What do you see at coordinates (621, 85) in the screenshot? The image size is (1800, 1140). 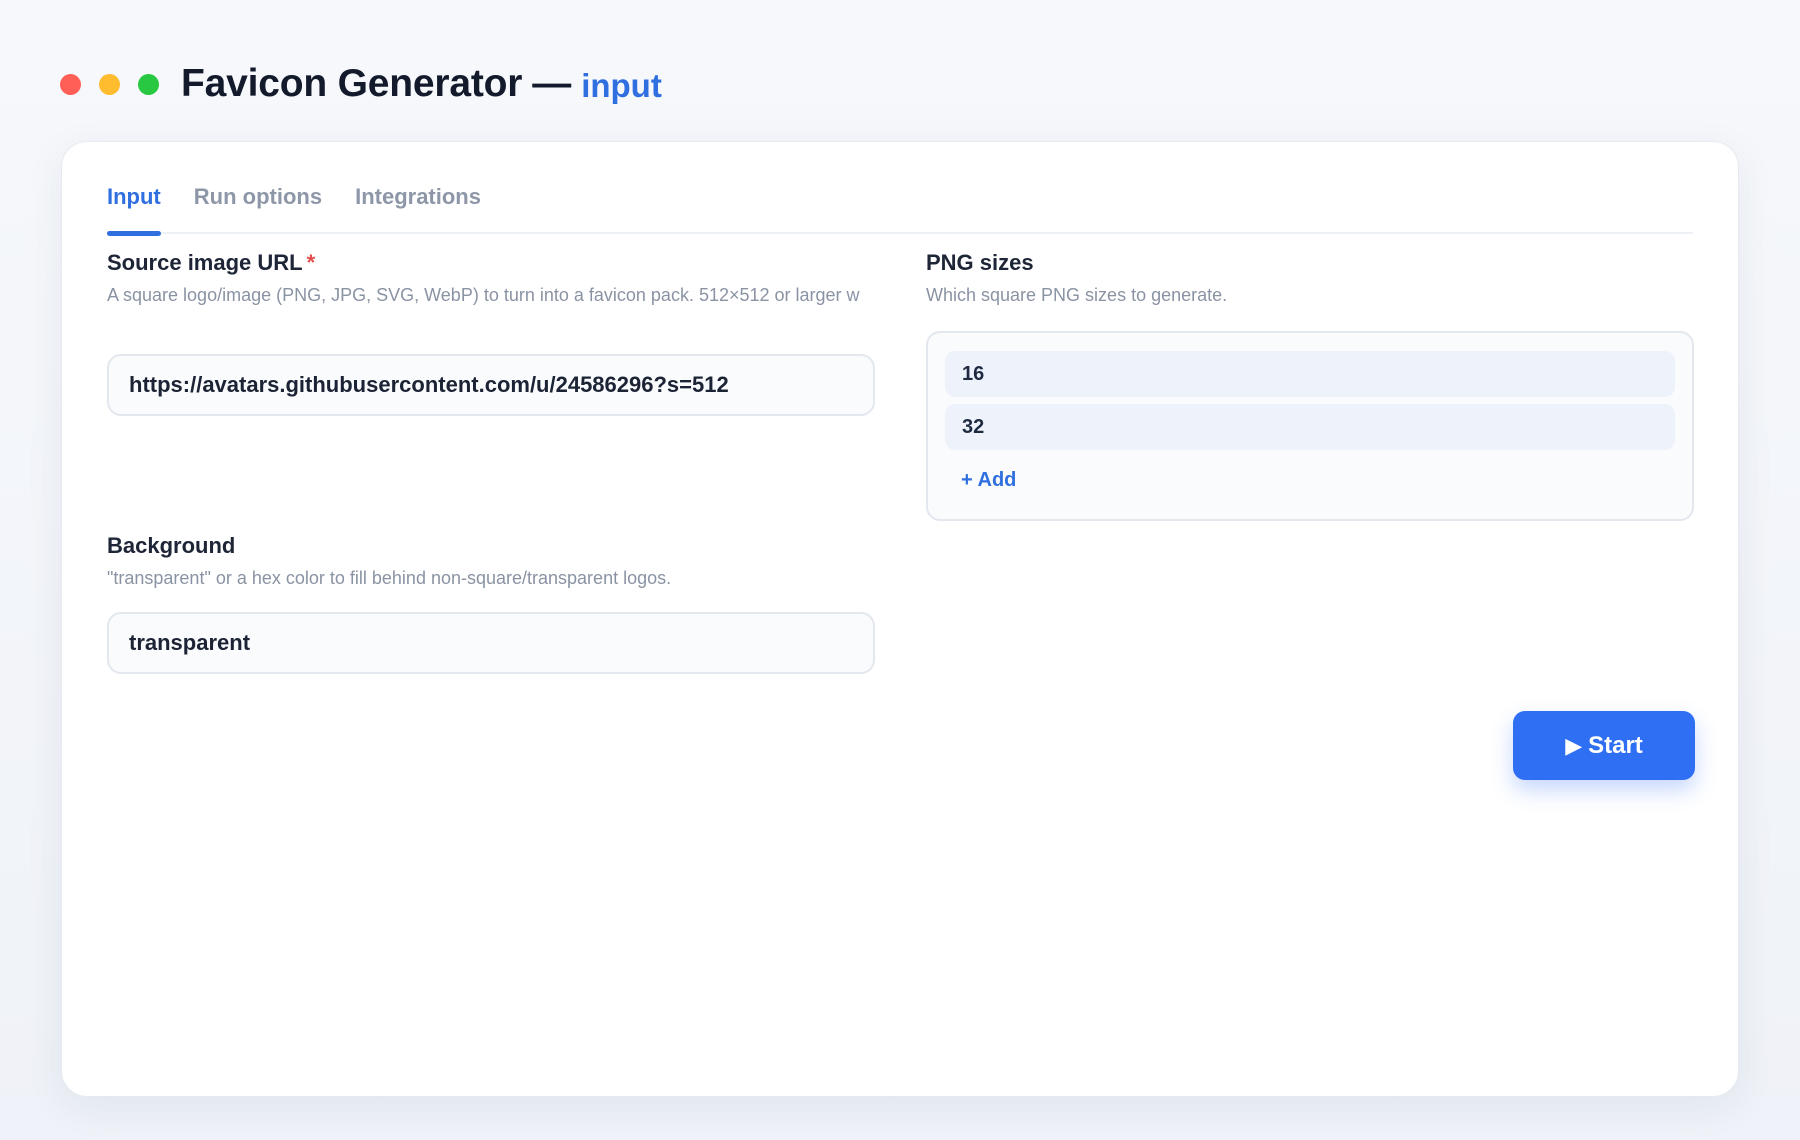 I see `page-subtitle: input` at bounding box center [621, 85].